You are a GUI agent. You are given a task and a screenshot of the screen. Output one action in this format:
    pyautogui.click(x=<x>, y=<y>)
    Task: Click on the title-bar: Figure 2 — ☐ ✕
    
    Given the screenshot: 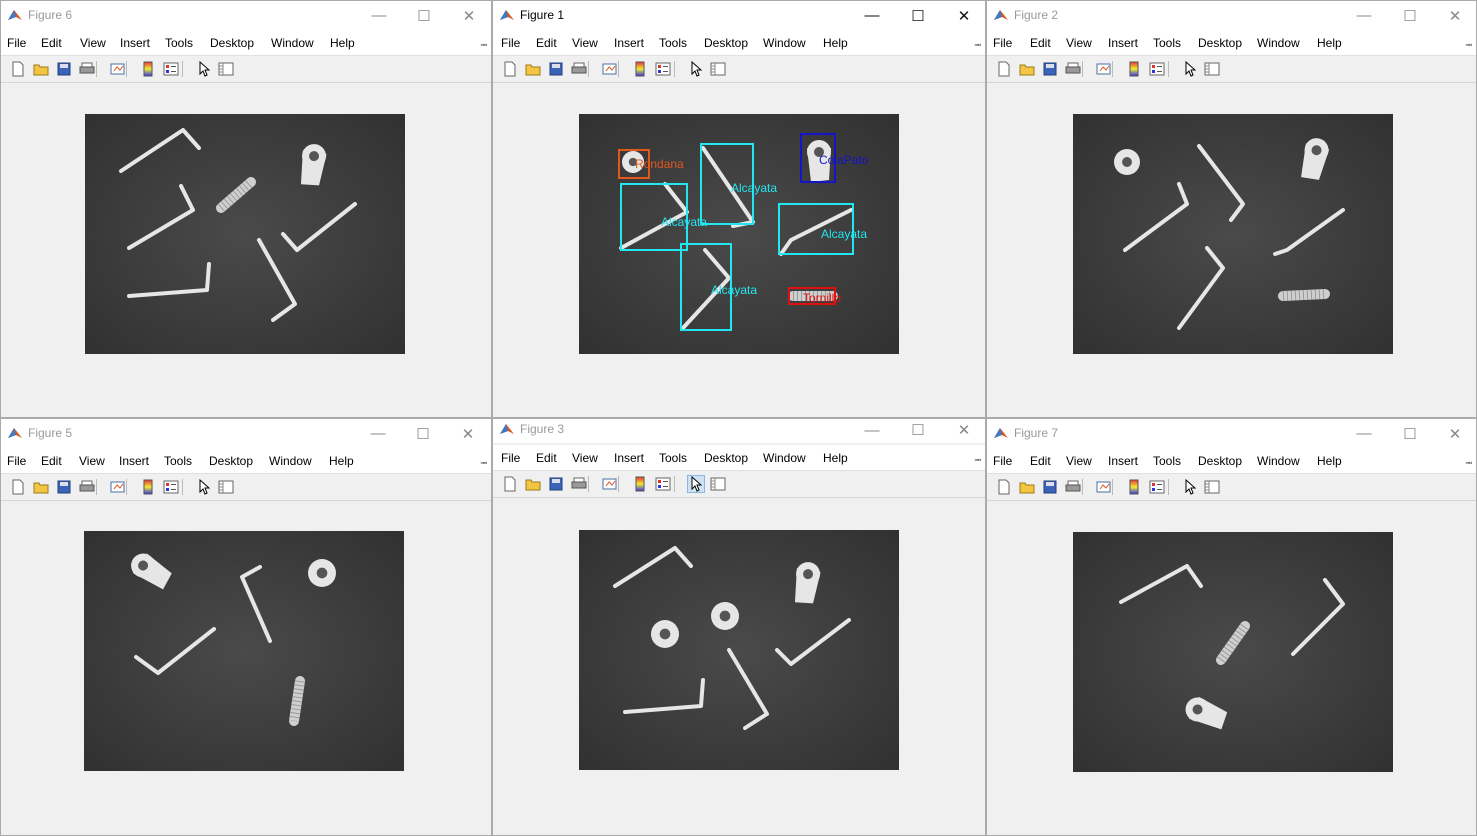 What is the action you would take?
    pyautogui.click(x=1231, y=15)
    